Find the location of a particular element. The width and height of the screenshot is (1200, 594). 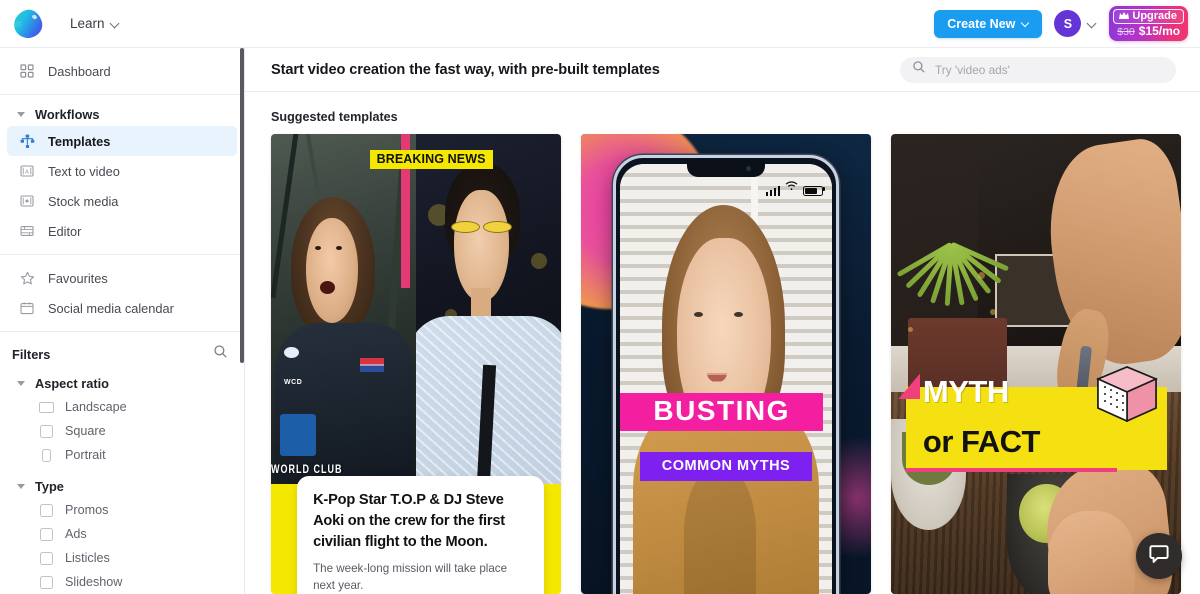

upgrade-button: Upgrade $30 $15/mo is located at coordinates (1148, 23).